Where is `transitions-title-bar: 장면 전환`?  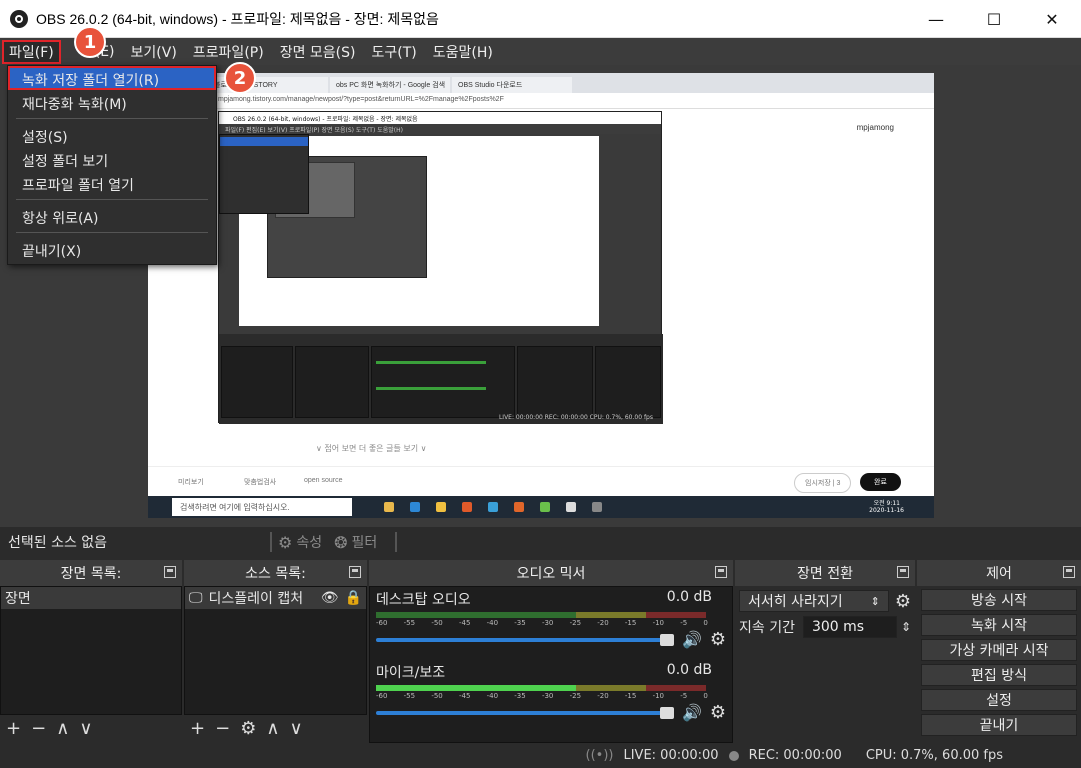 transitions-title-bar: 장면 전환 is located at coordinates (825, 573).